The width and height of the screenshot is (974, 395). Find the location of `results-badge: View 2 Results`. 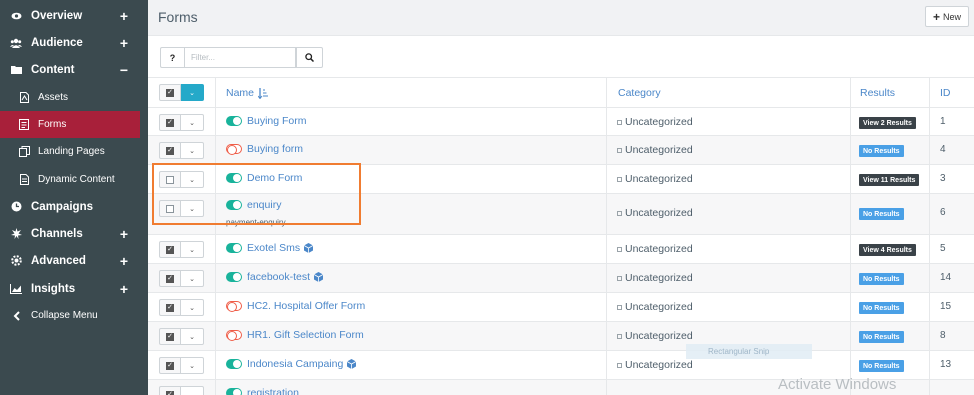

results-badge: View 2 Results is located at coordinates (887, 123).